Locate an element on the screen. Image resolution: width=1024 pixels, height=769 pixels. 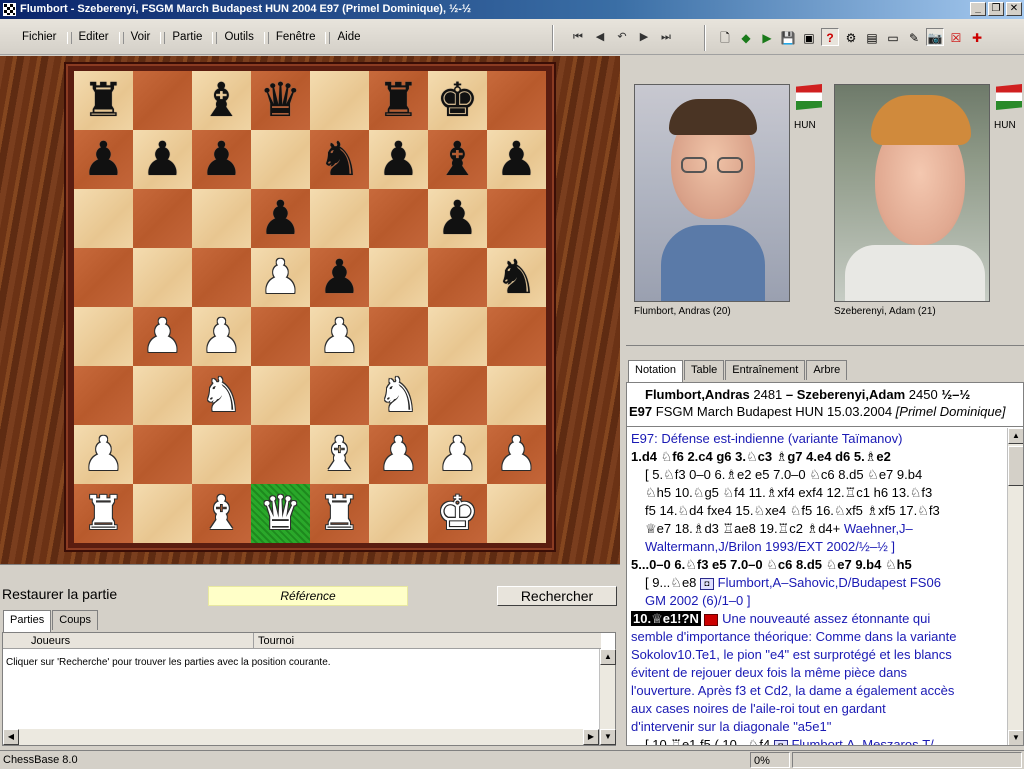
delete-icon: ☒ is located at coordinates (956, 37).